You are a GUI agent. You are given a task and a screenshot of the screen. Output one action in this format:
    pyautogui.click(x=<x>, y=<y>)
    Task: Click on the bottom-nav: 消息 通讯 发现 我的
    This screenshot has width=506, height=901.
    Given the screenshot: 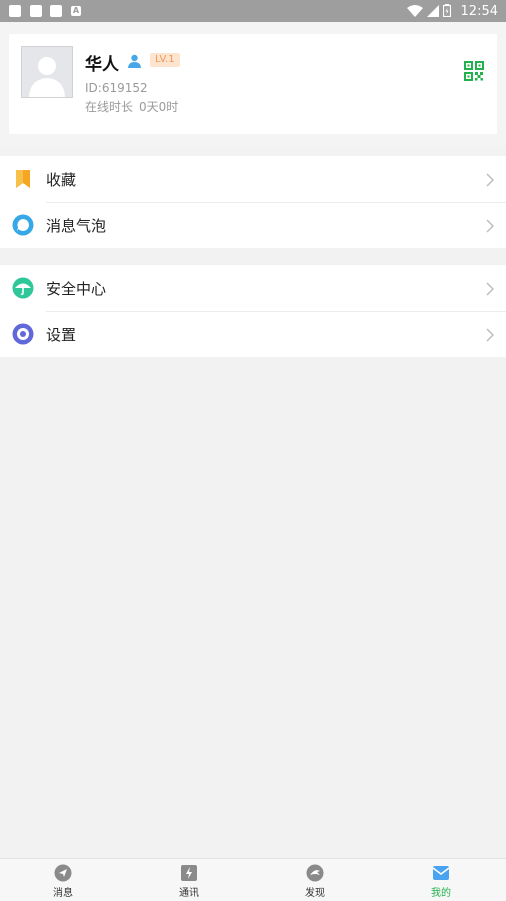 What is the action you would take?
    pyautogui.click(x=253, y=879)
    